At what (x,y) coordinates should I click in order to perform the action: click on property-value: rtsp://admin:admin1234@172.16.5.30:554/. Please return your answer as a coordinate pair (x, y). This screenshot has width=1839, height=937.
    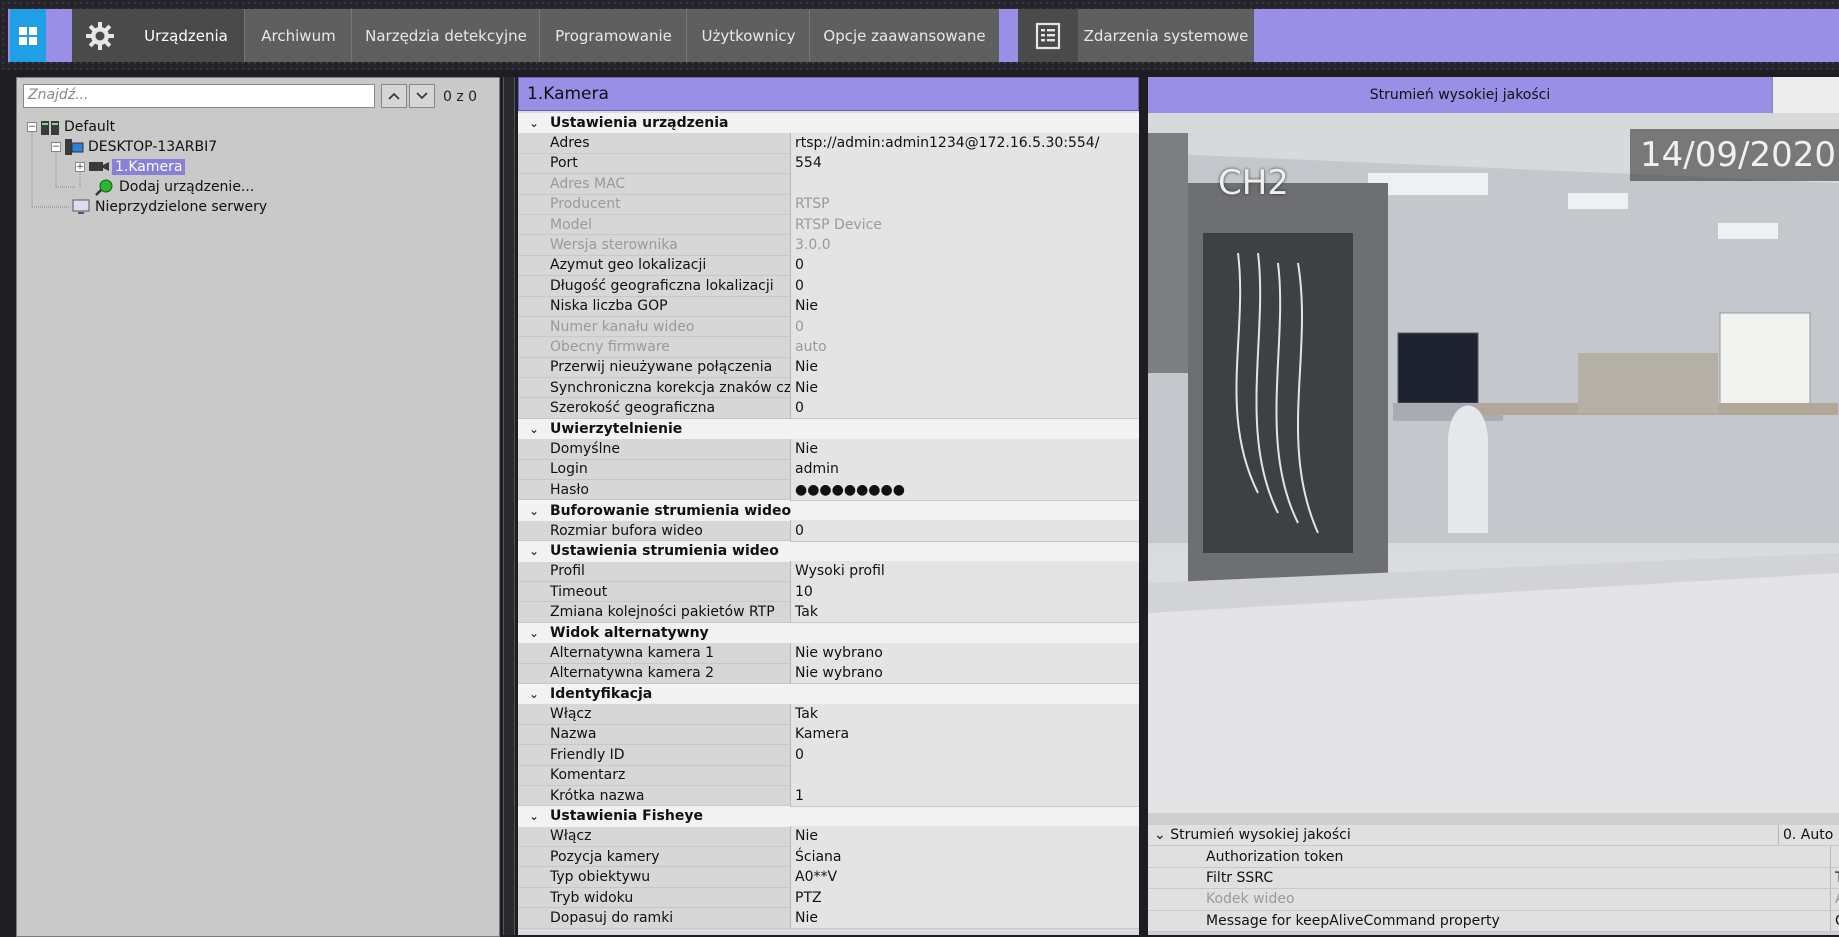
    Looking at the image, I should click on (964, 143).